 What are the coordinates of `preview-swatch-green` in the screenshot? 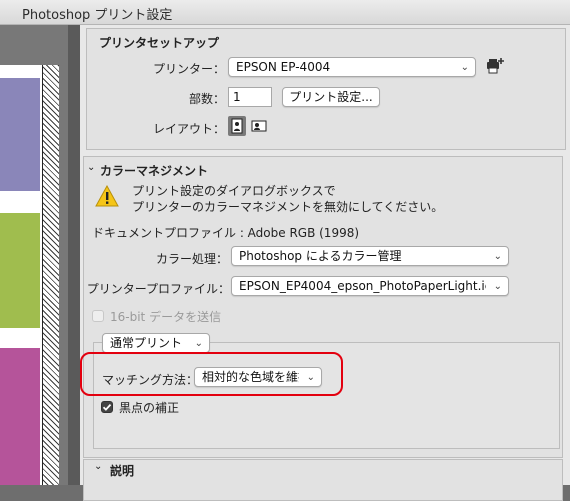 It's located at (20, 270).